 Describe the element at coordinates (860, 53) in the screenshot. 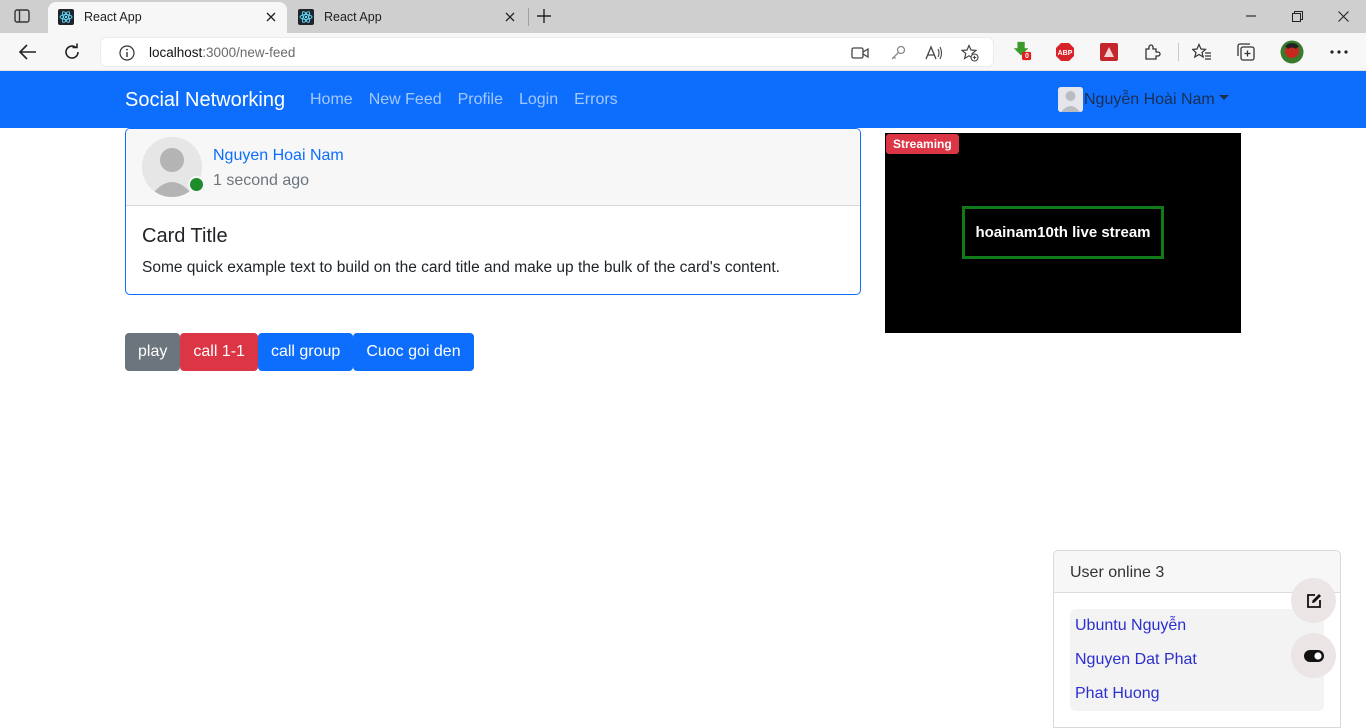

I see `video-camera-icon` at that location.